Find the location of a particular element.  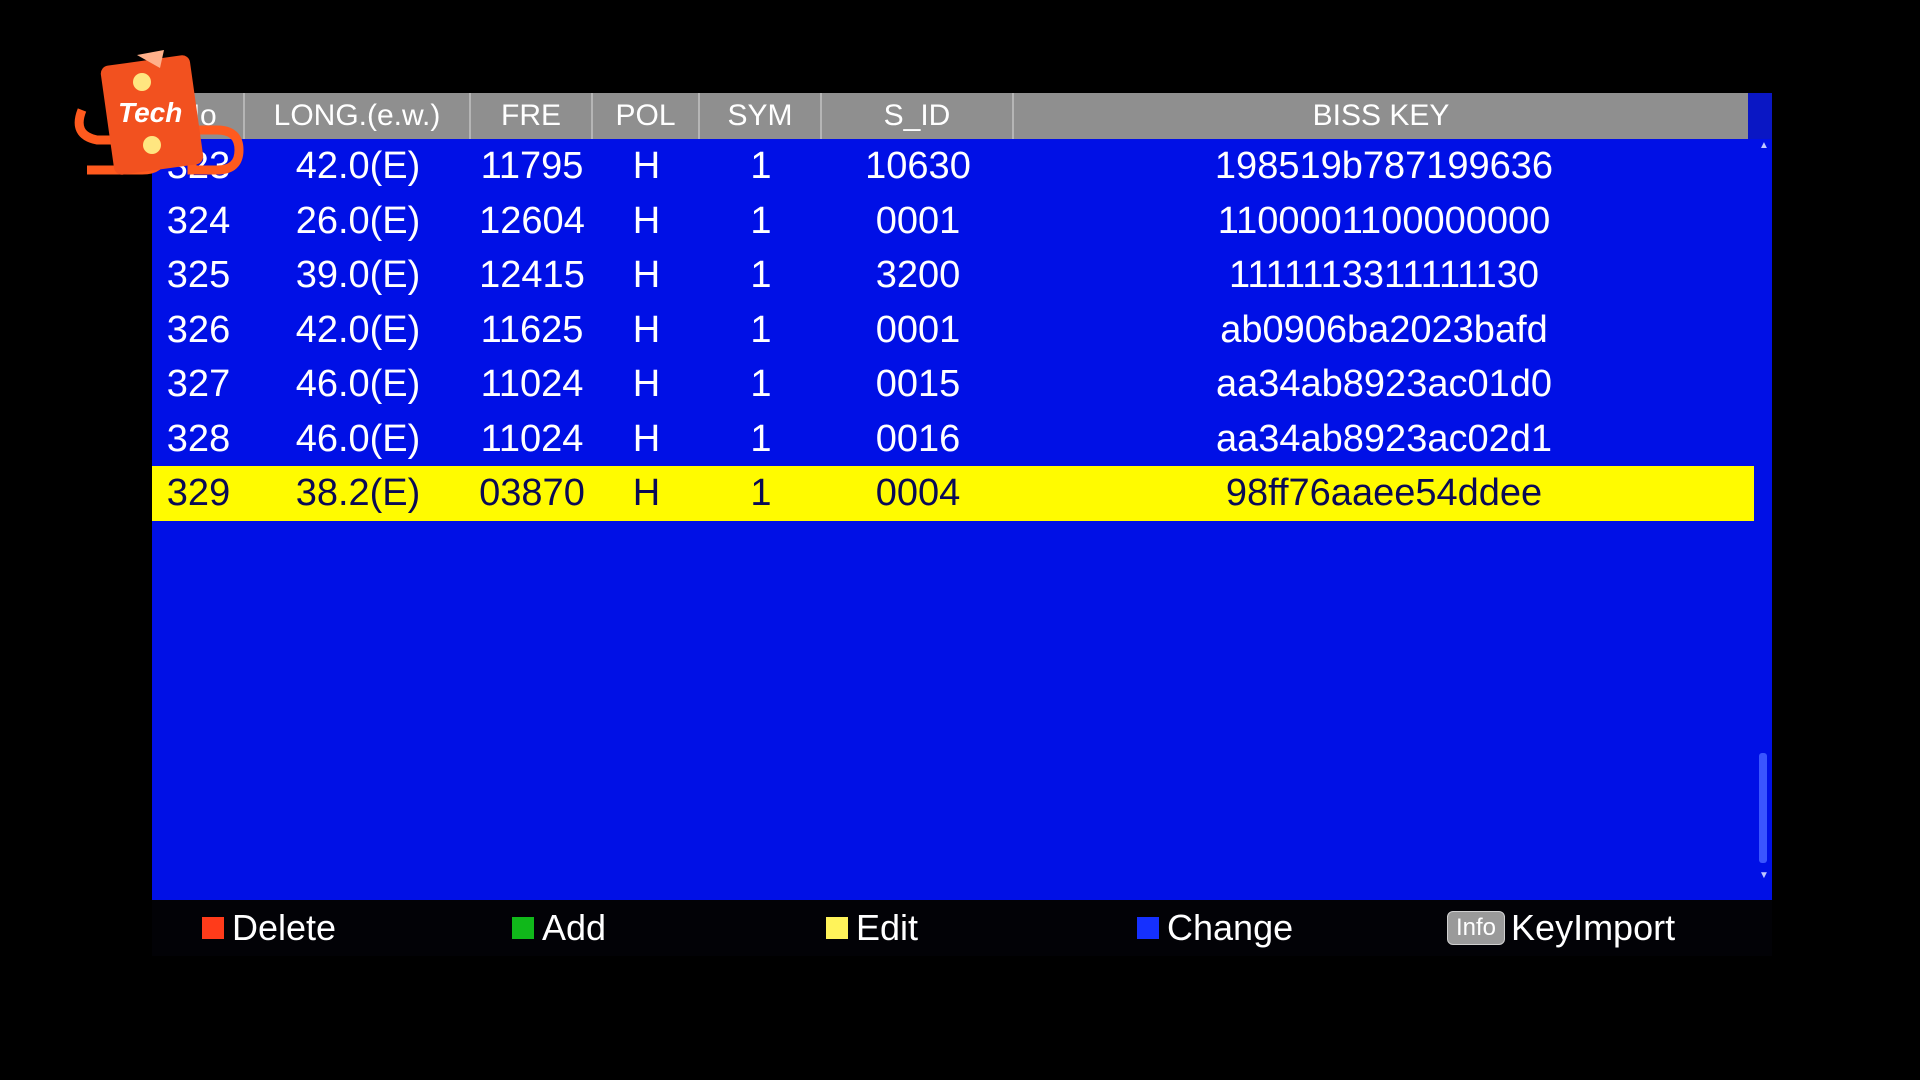

change-button: Change is located at coordinates (1215, 928).